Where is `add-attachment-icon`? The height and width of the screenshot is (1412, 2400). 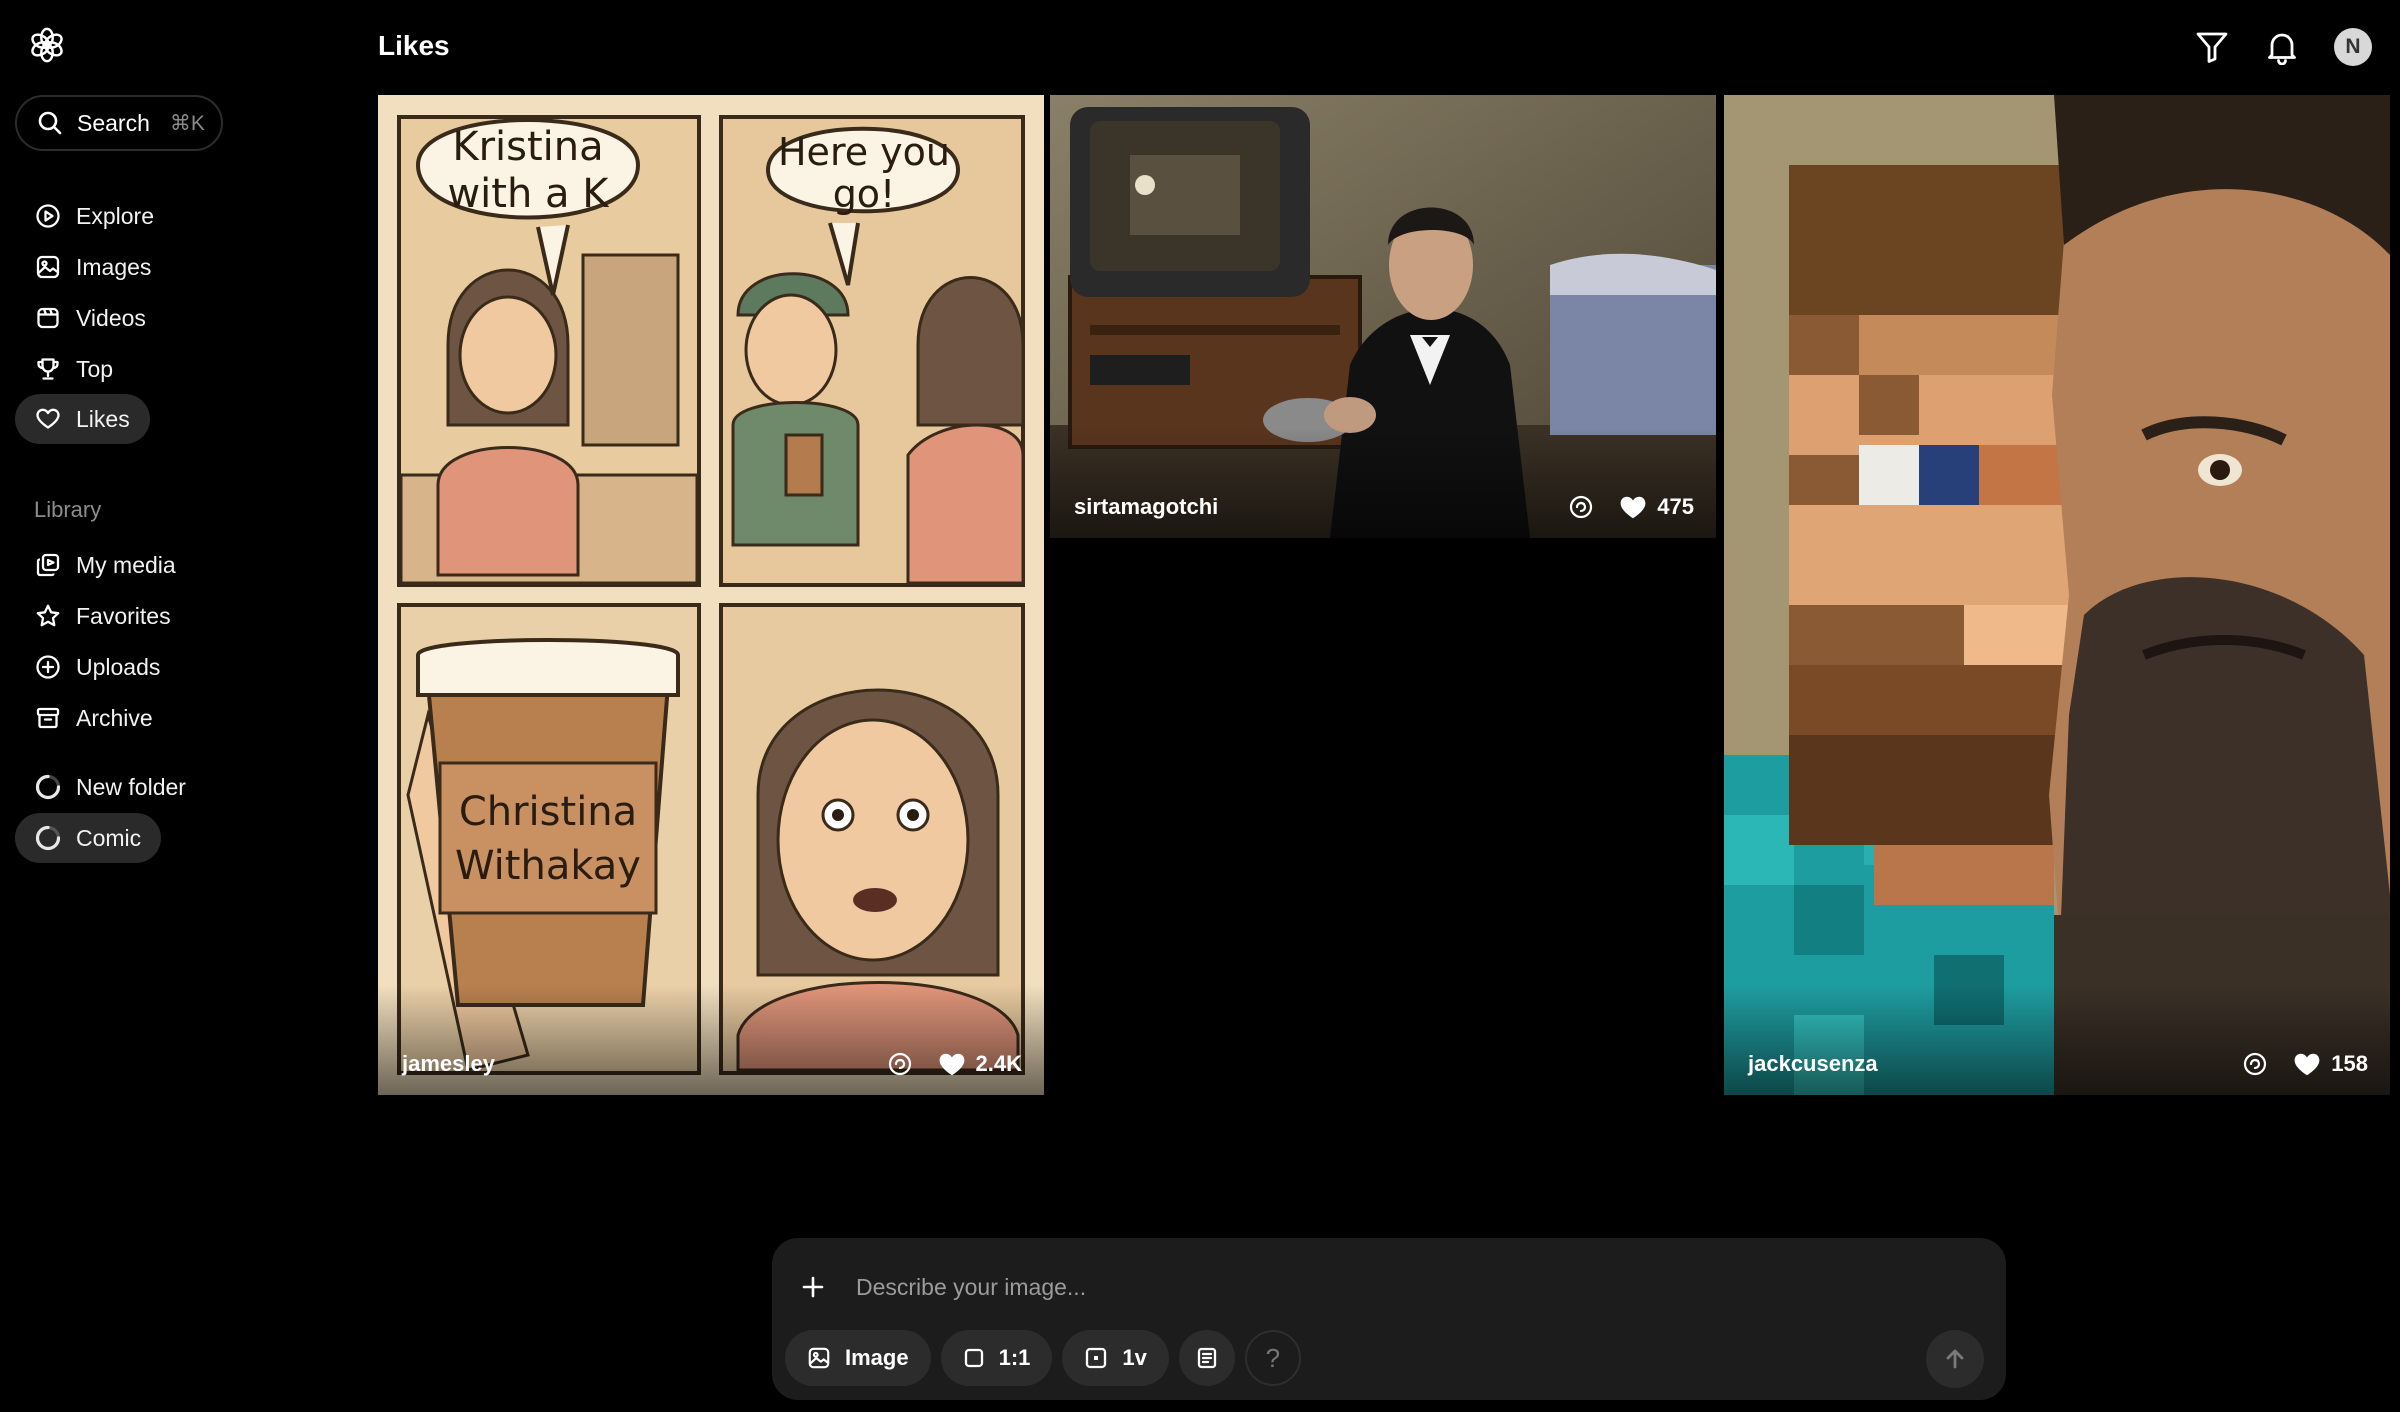
add-attachment-icon is located at coordinates (813, 1287).